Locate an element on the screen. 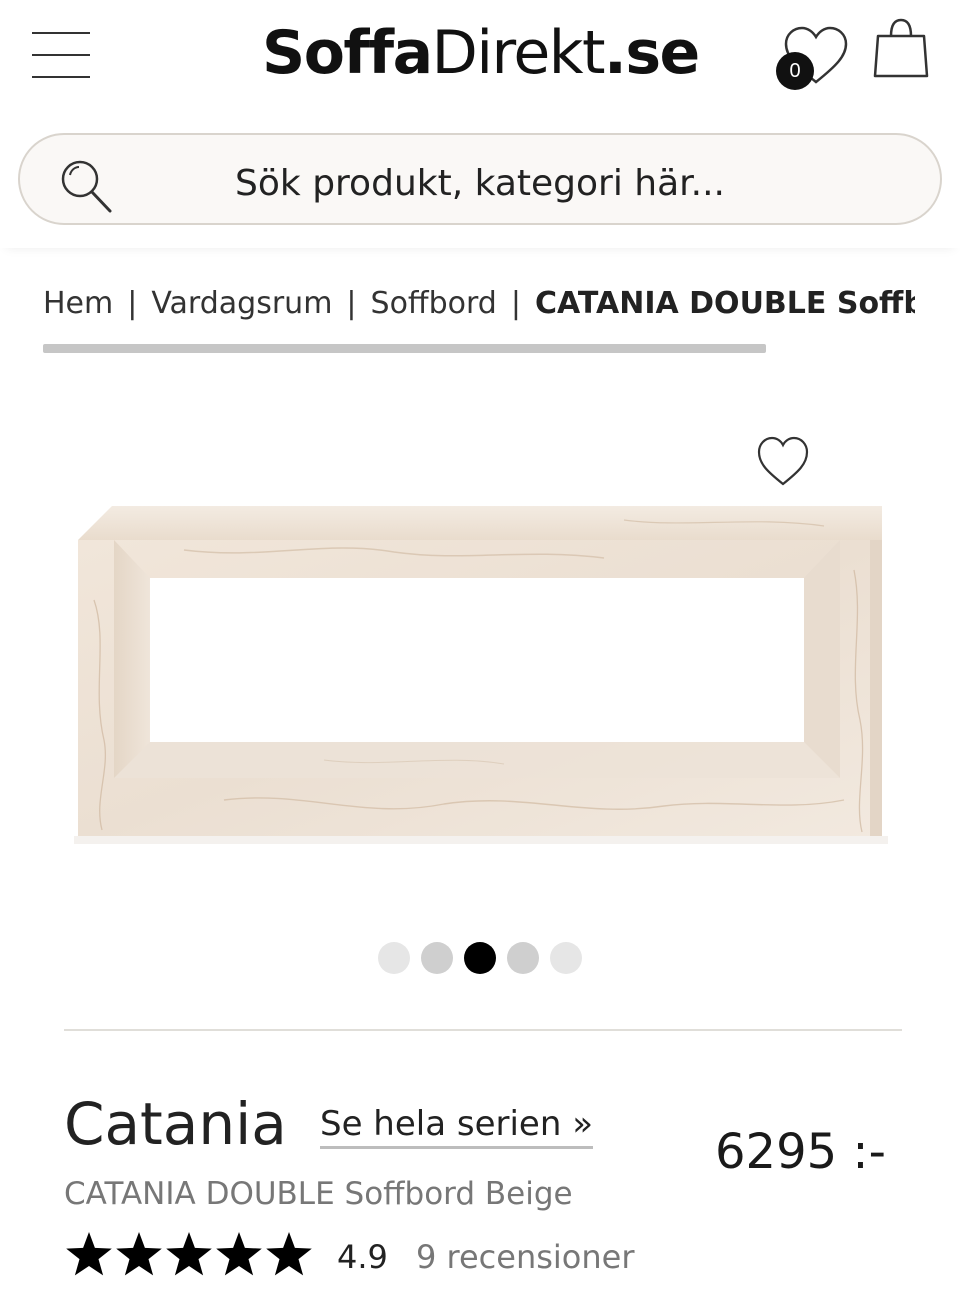 The width and height of the screenshot is (960, 1298). rating-stars is located at coordinates (189, 1255).